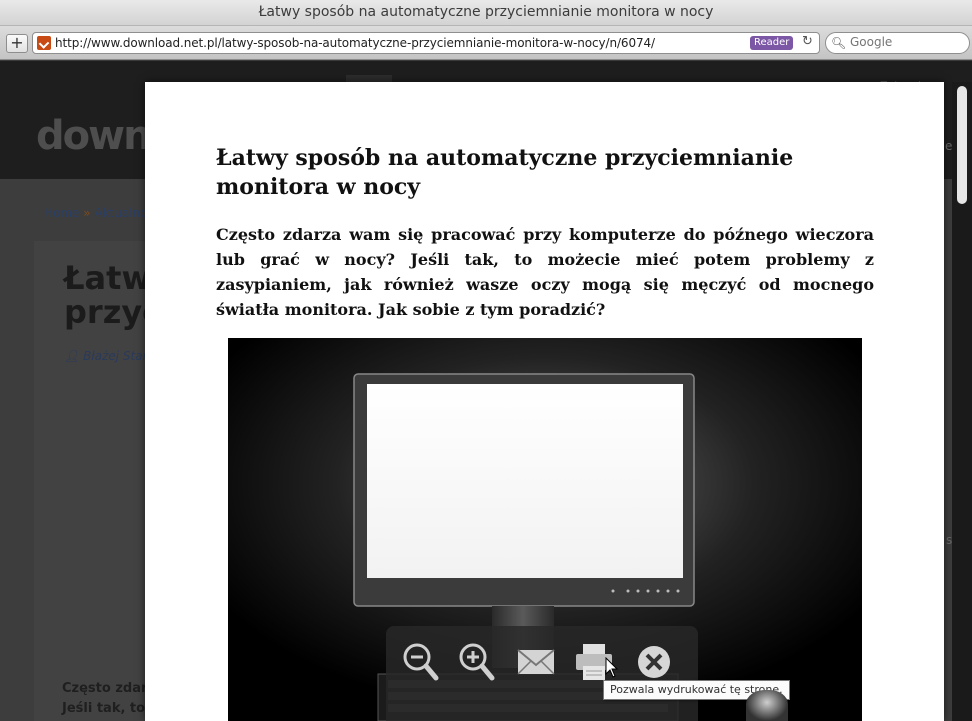 The width and height of the screenshot is (972, 721). I want to click on search-input, so click(907, 42).